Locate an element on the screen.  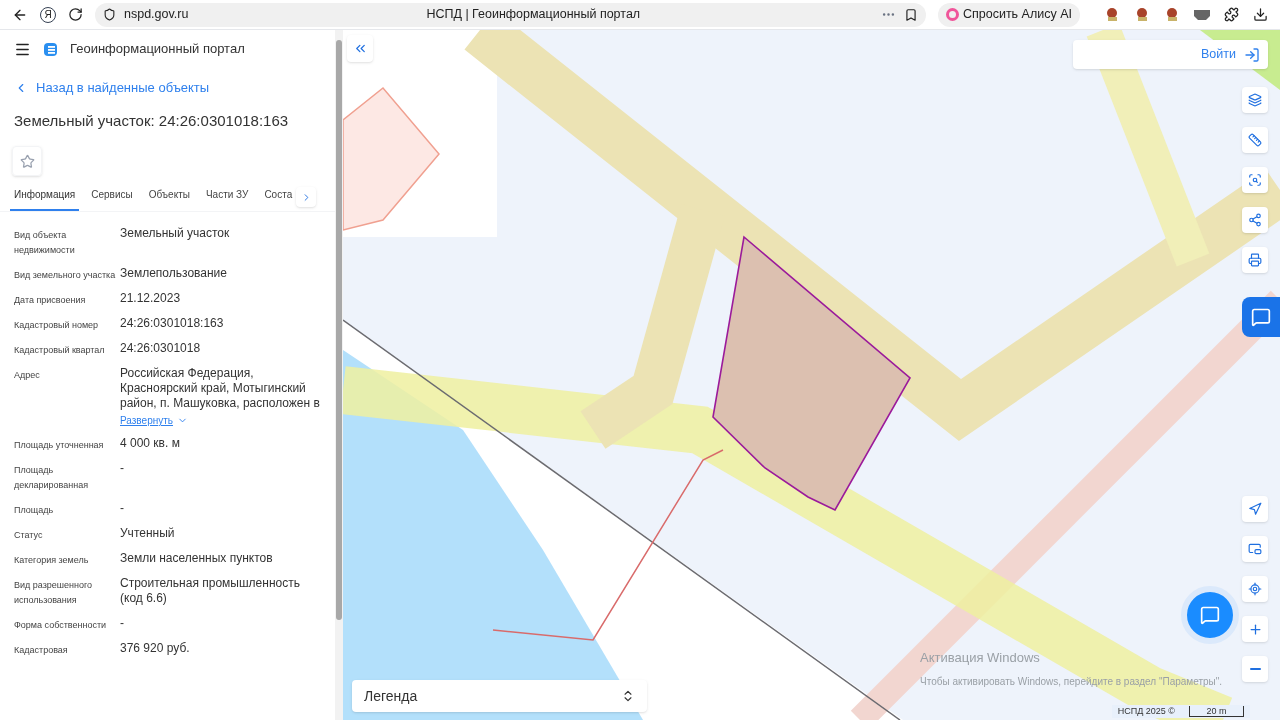
scale-bar: 20 m is located at coordinates (1216, 711).